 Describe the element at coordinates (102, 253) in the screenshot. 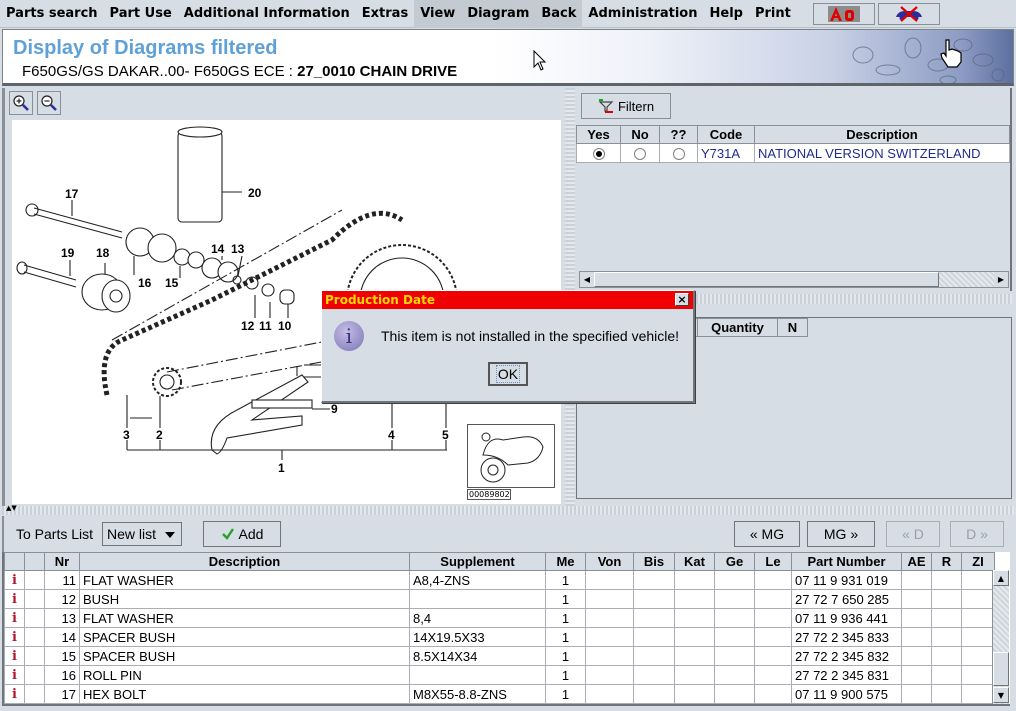

I see `diagram-label-18: 18` at that location.